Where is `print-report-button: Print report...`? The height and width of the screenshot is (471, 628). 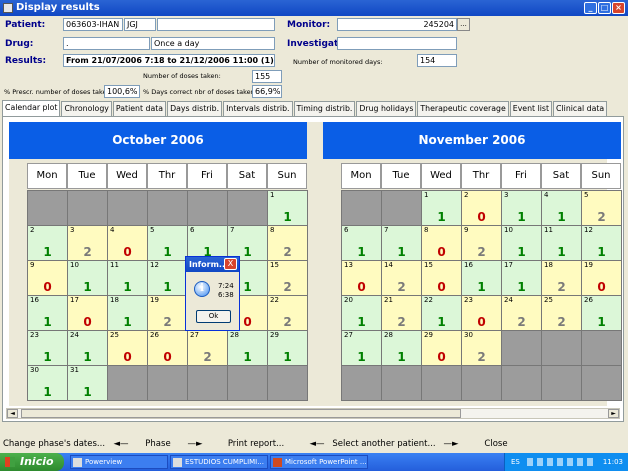
print-report-button: Print report... is located at coordinates (256, 444).